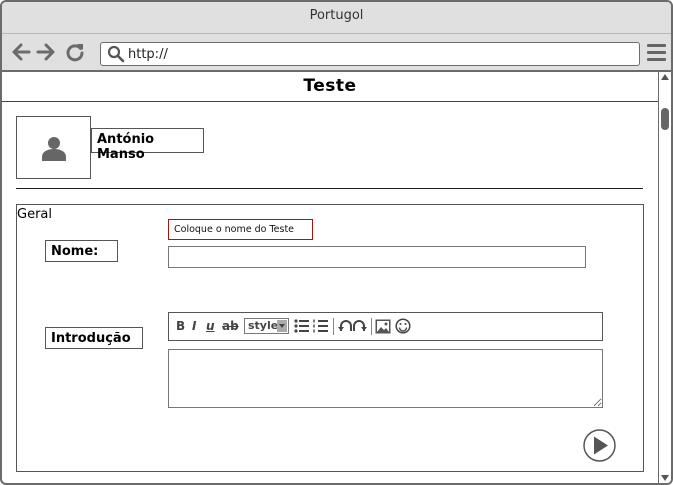  What do you see at coordinates (282, 326) in the screenshot?
I see `chevron-down-icon` at bounding box center [282, 326].